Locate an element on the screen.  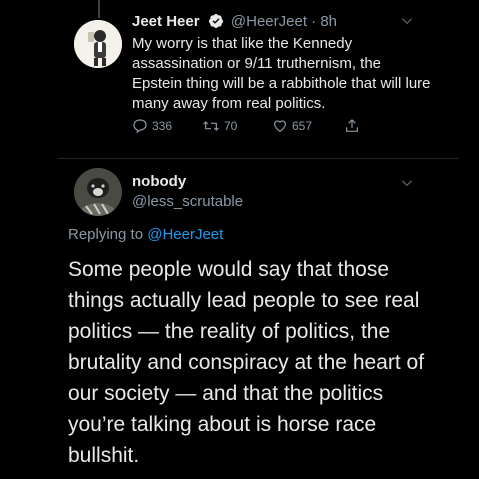
tweet-actions: 336 70 657 is located at coordinates (262, 129).